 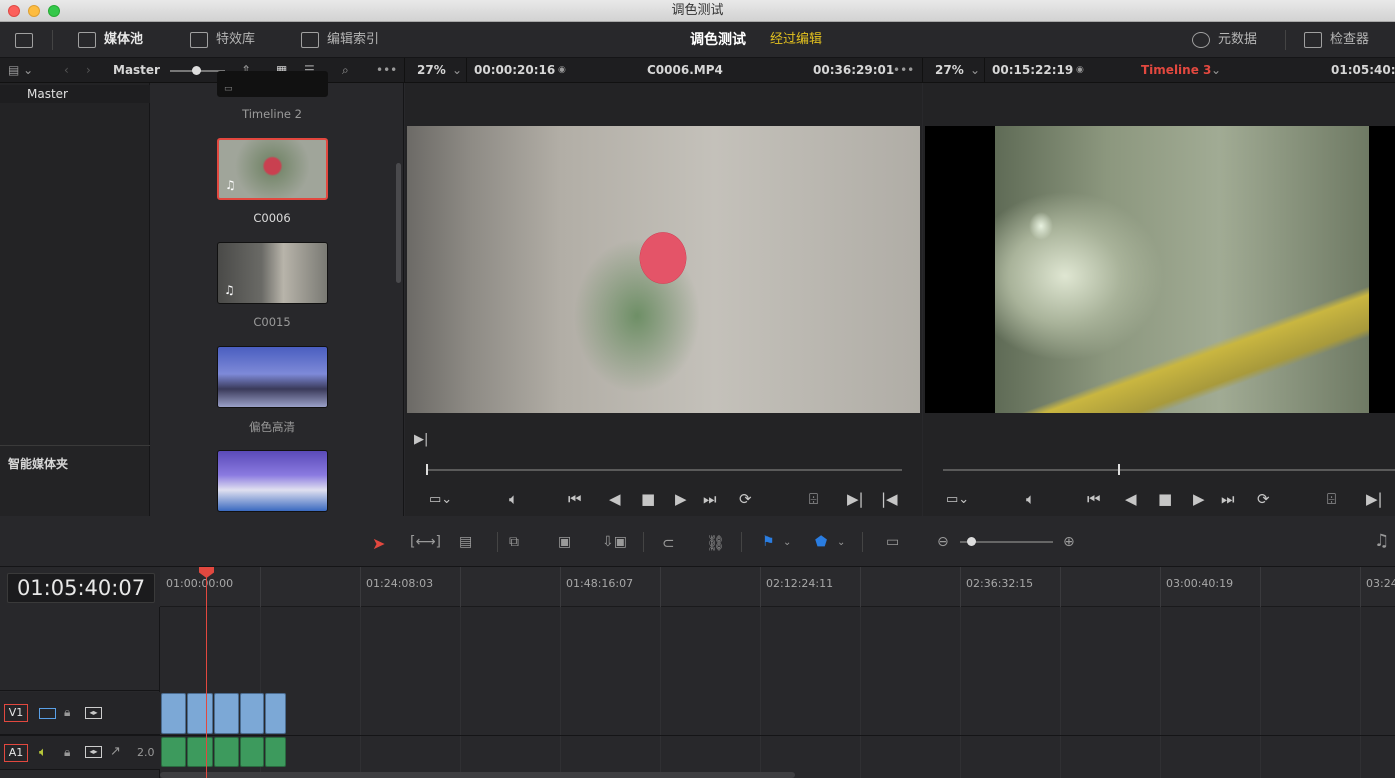 What do you see at coordinates (855, 499) in the screenshot?
I see `mark-in-icon: ▶︎|` at bounding box center [855, 499].